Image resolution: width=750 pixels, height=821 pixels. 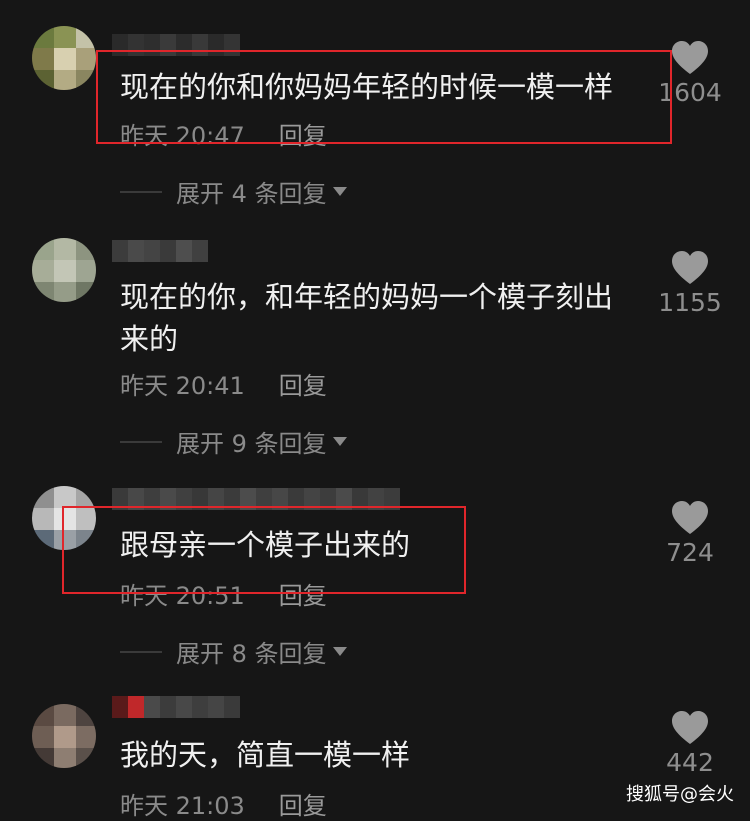 I want to click on expand-replies-label: 展开 4 条回复, so click(x=251, y=194).